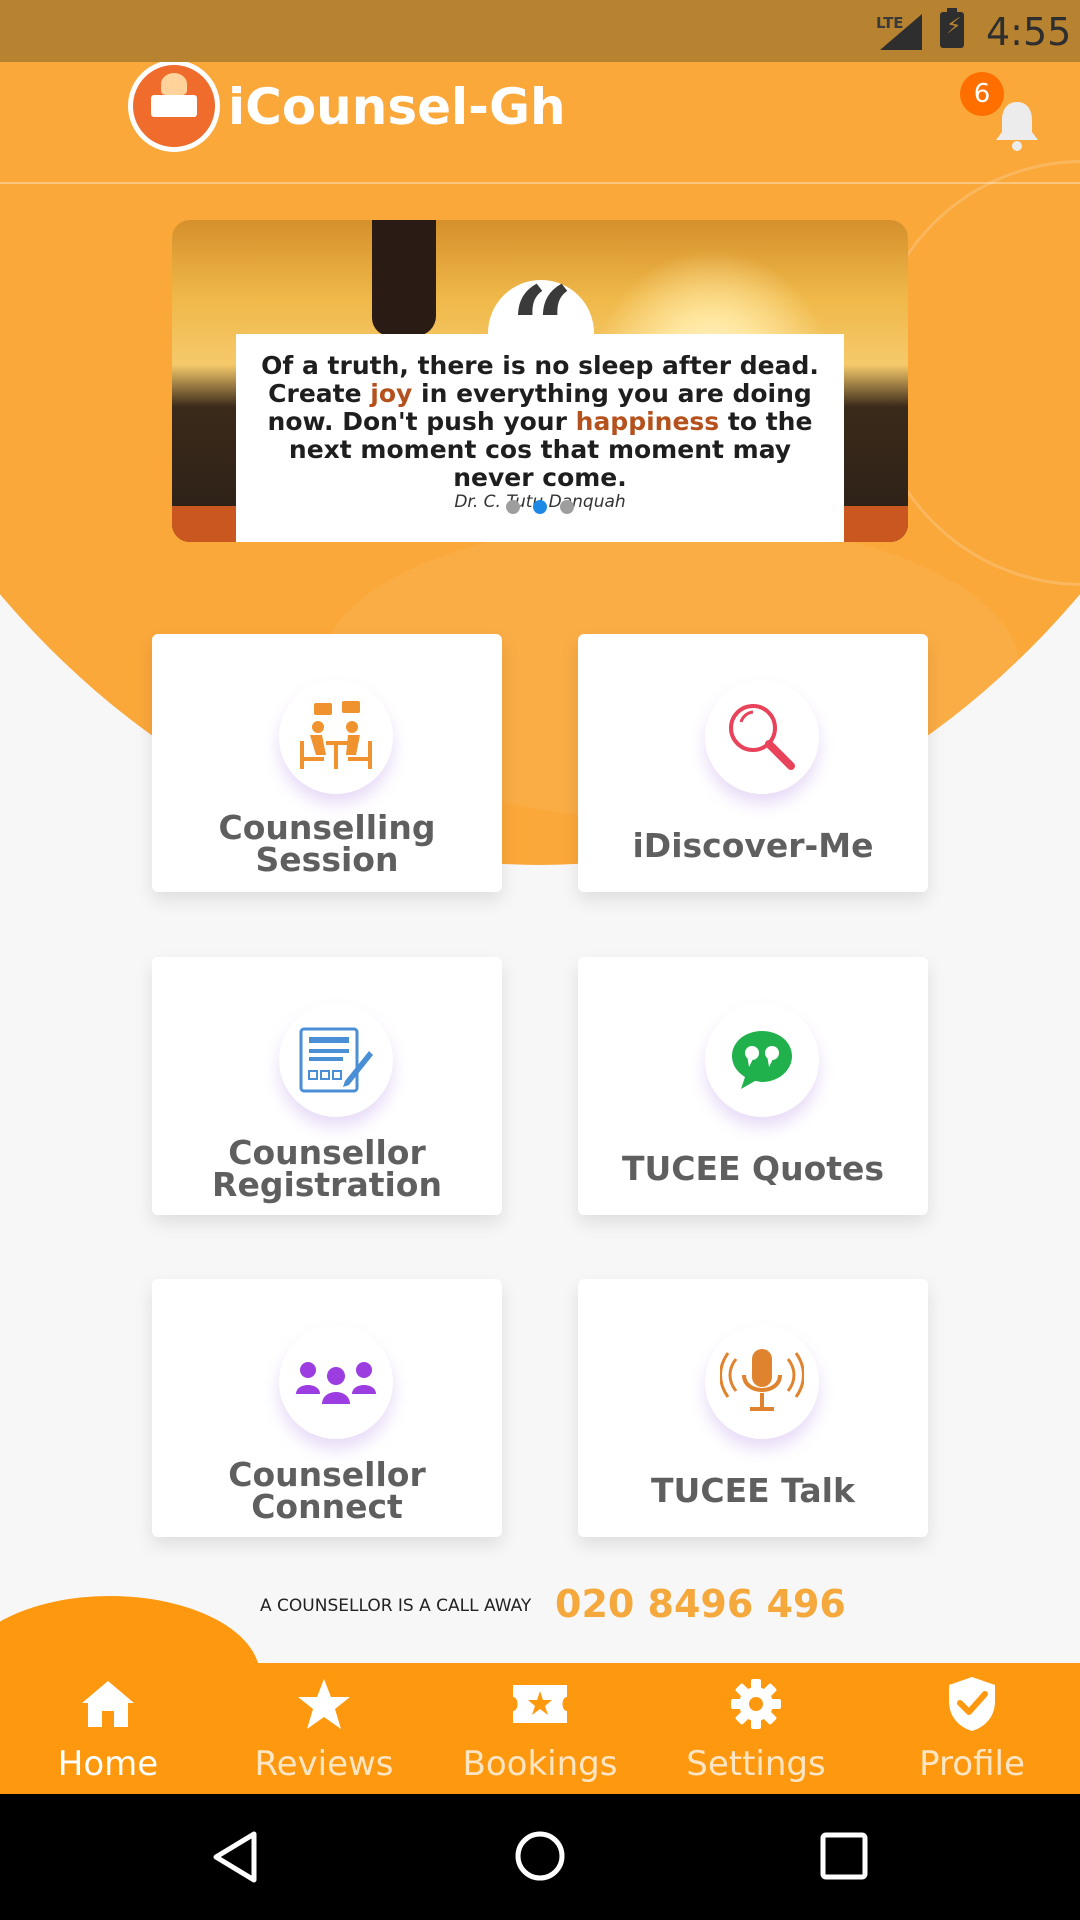 The width and height of the screenshot is (1080, 1920). Describe the element at coordinates (753, 1168) in the screenshot. I see `tile-label: TUCEE Quotes` at that location.